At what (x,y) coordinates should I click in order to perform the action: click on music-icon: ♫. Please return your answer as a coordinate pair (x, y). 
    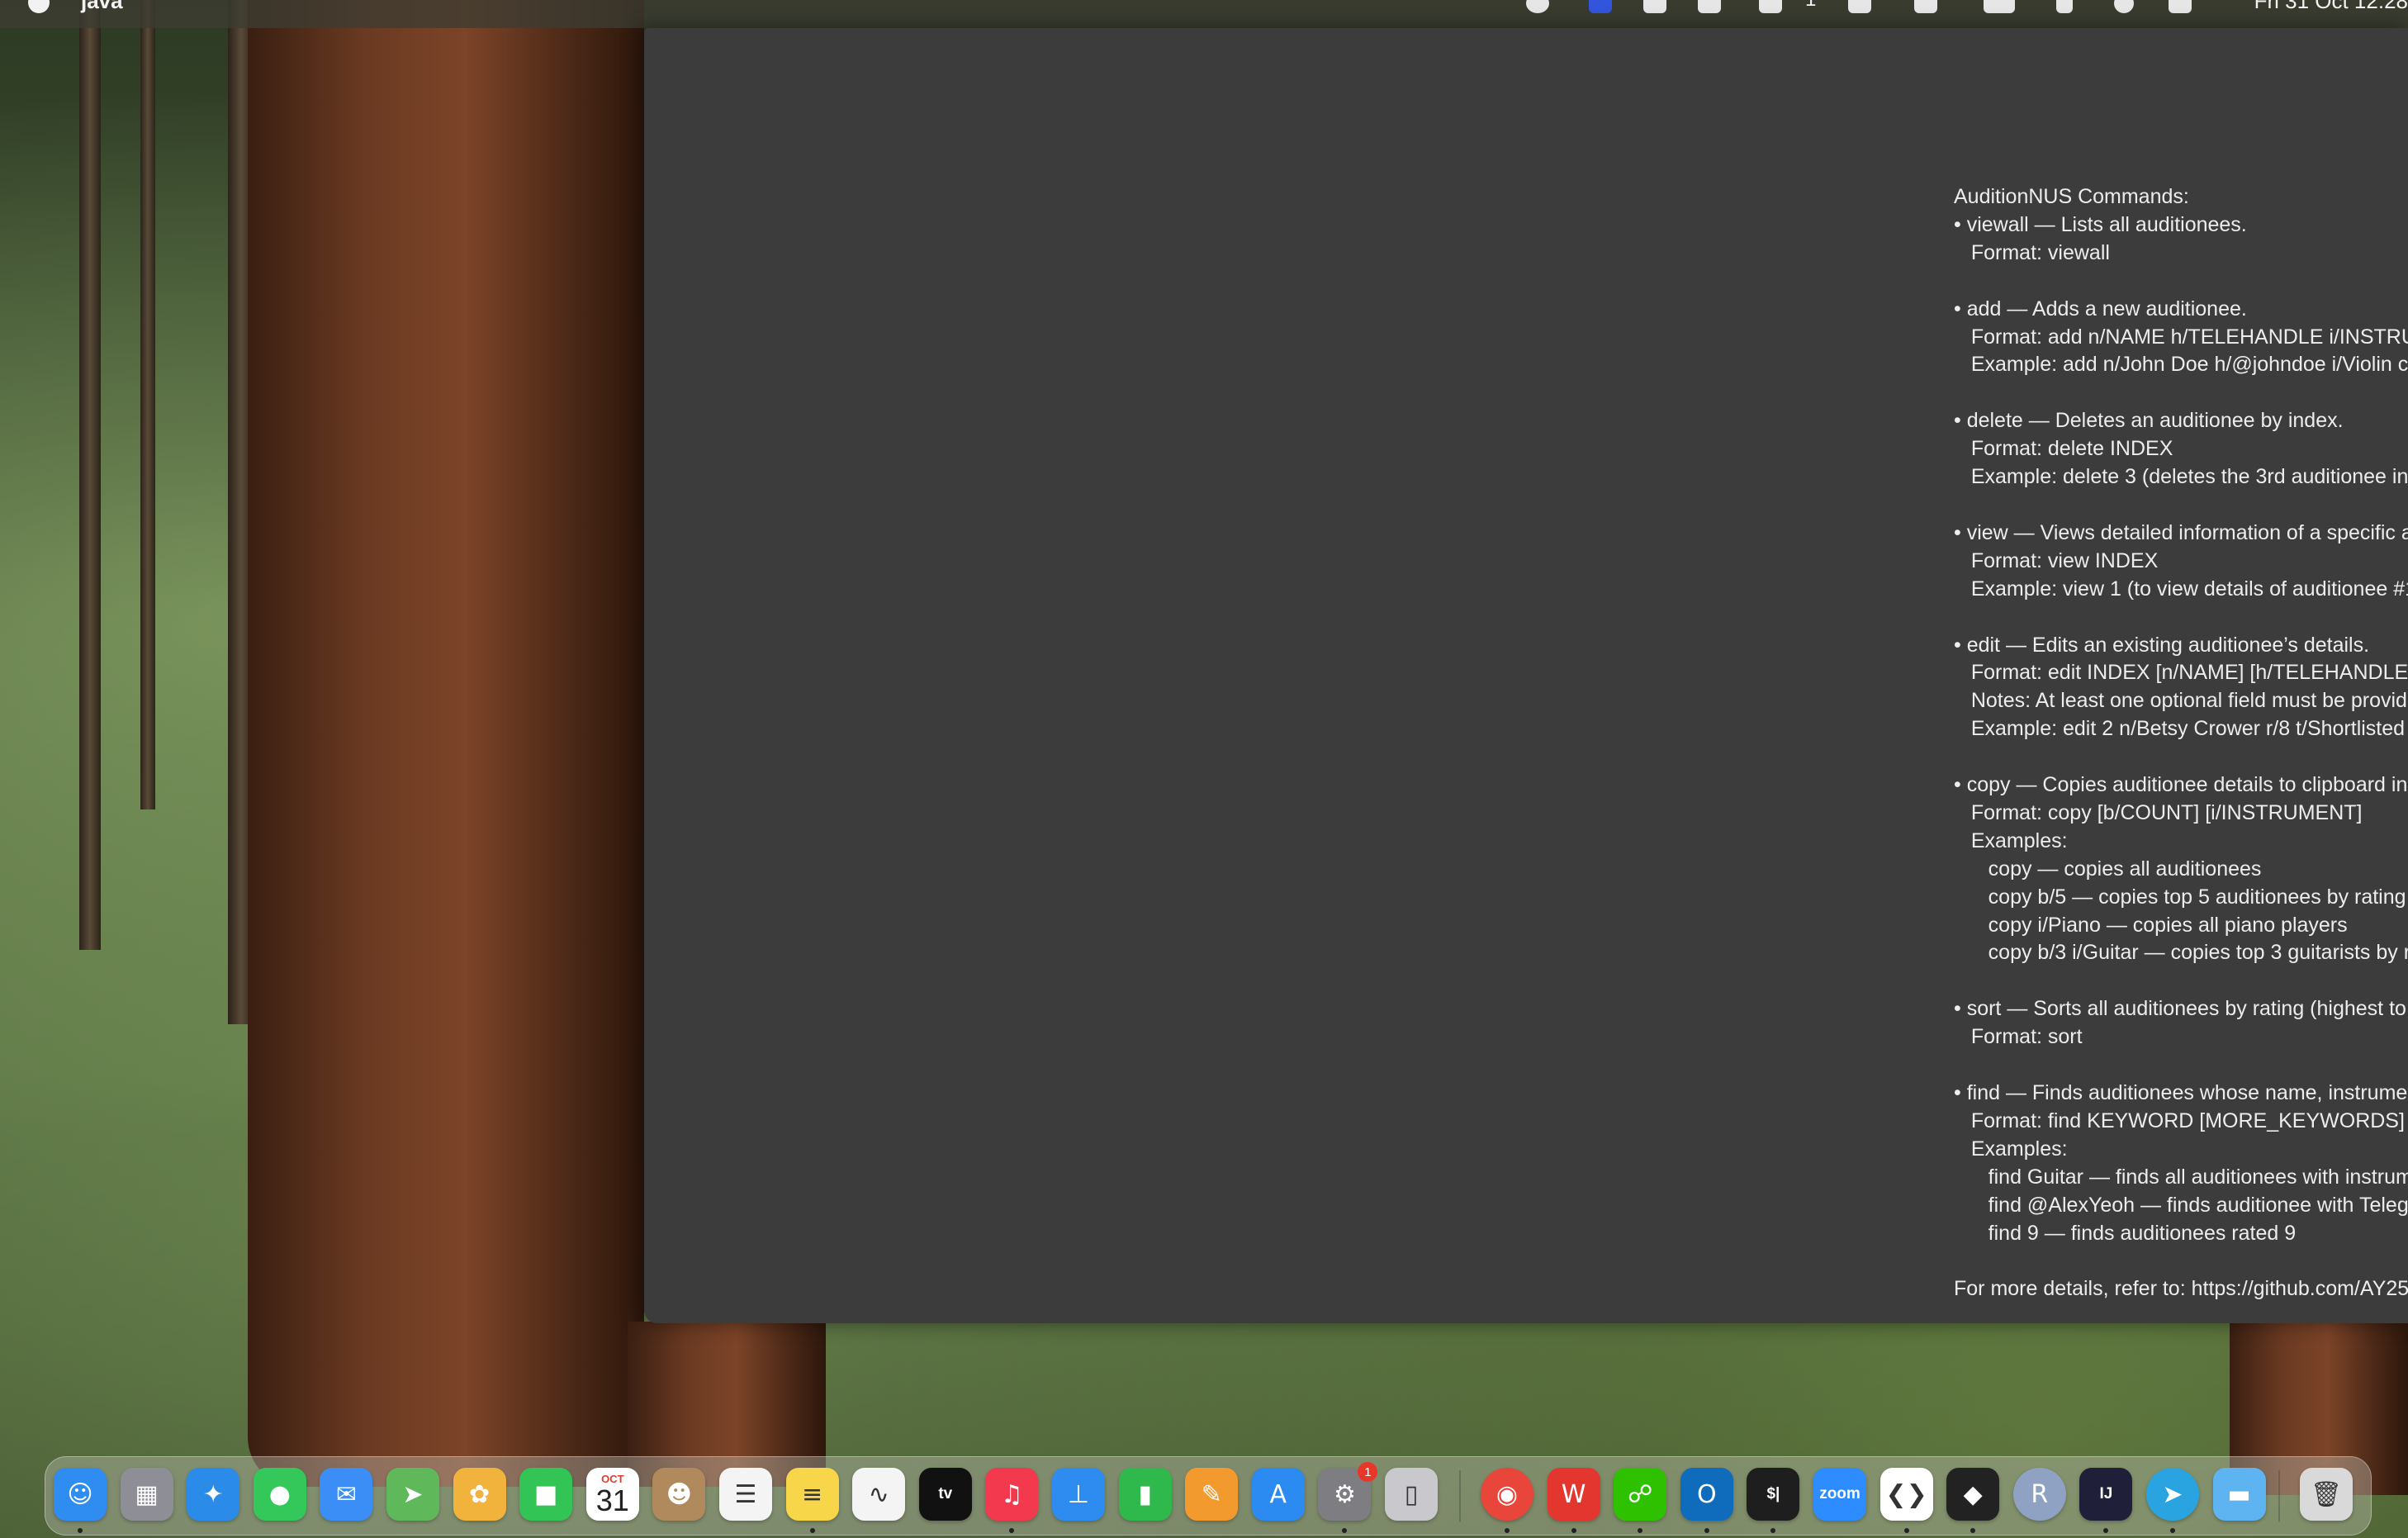
    Looking at the image, I should click on (1012, 1494).